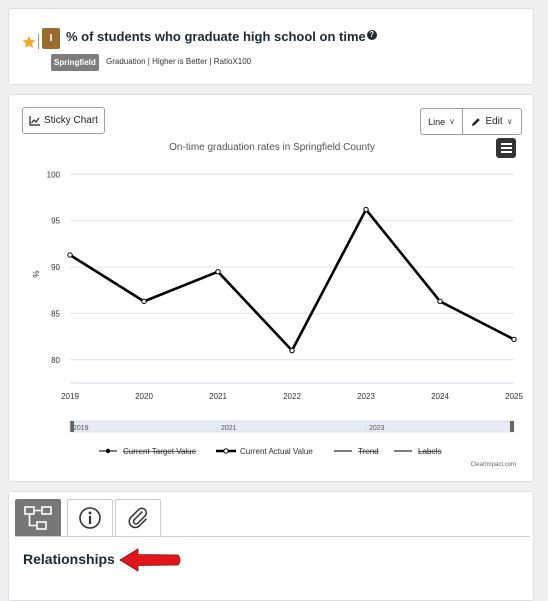  I want to click on sticky-chart-button: Sticky Chart, so click(63, 120).